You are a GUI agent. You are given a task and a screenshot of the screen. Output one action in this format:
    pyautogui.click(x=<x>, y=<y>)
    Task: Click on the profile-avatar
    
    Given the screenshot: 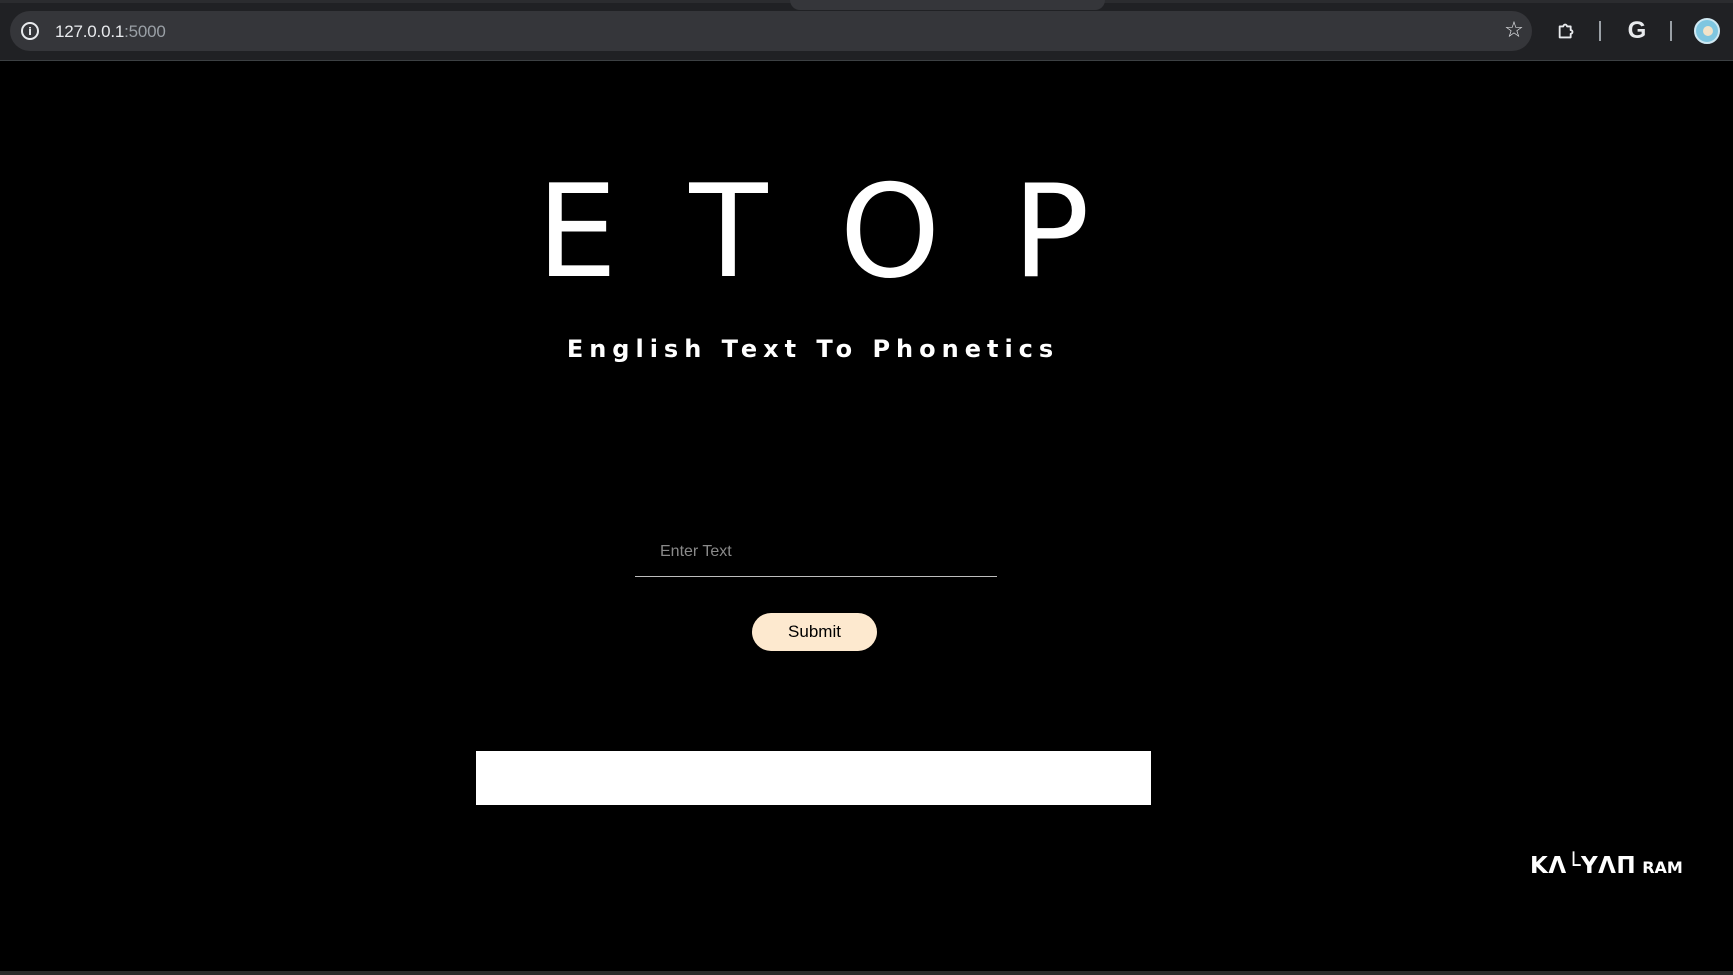 What is the action you would take?
    pyautogui.click(x=1707, y=31)
    